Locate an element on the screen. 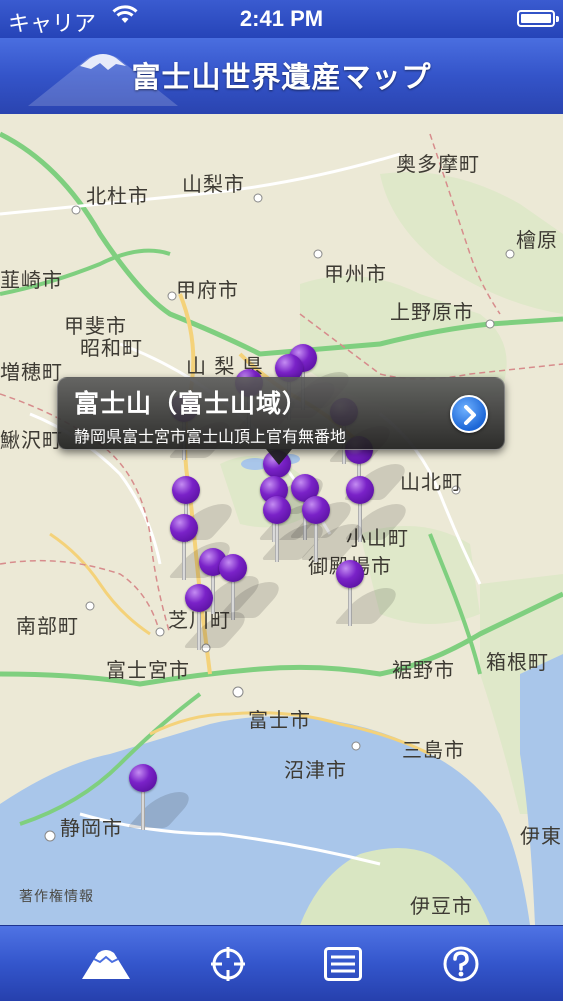 This screenshot has width=563, height=1001. chevron-right-icon is located at coordinates (470, 415).